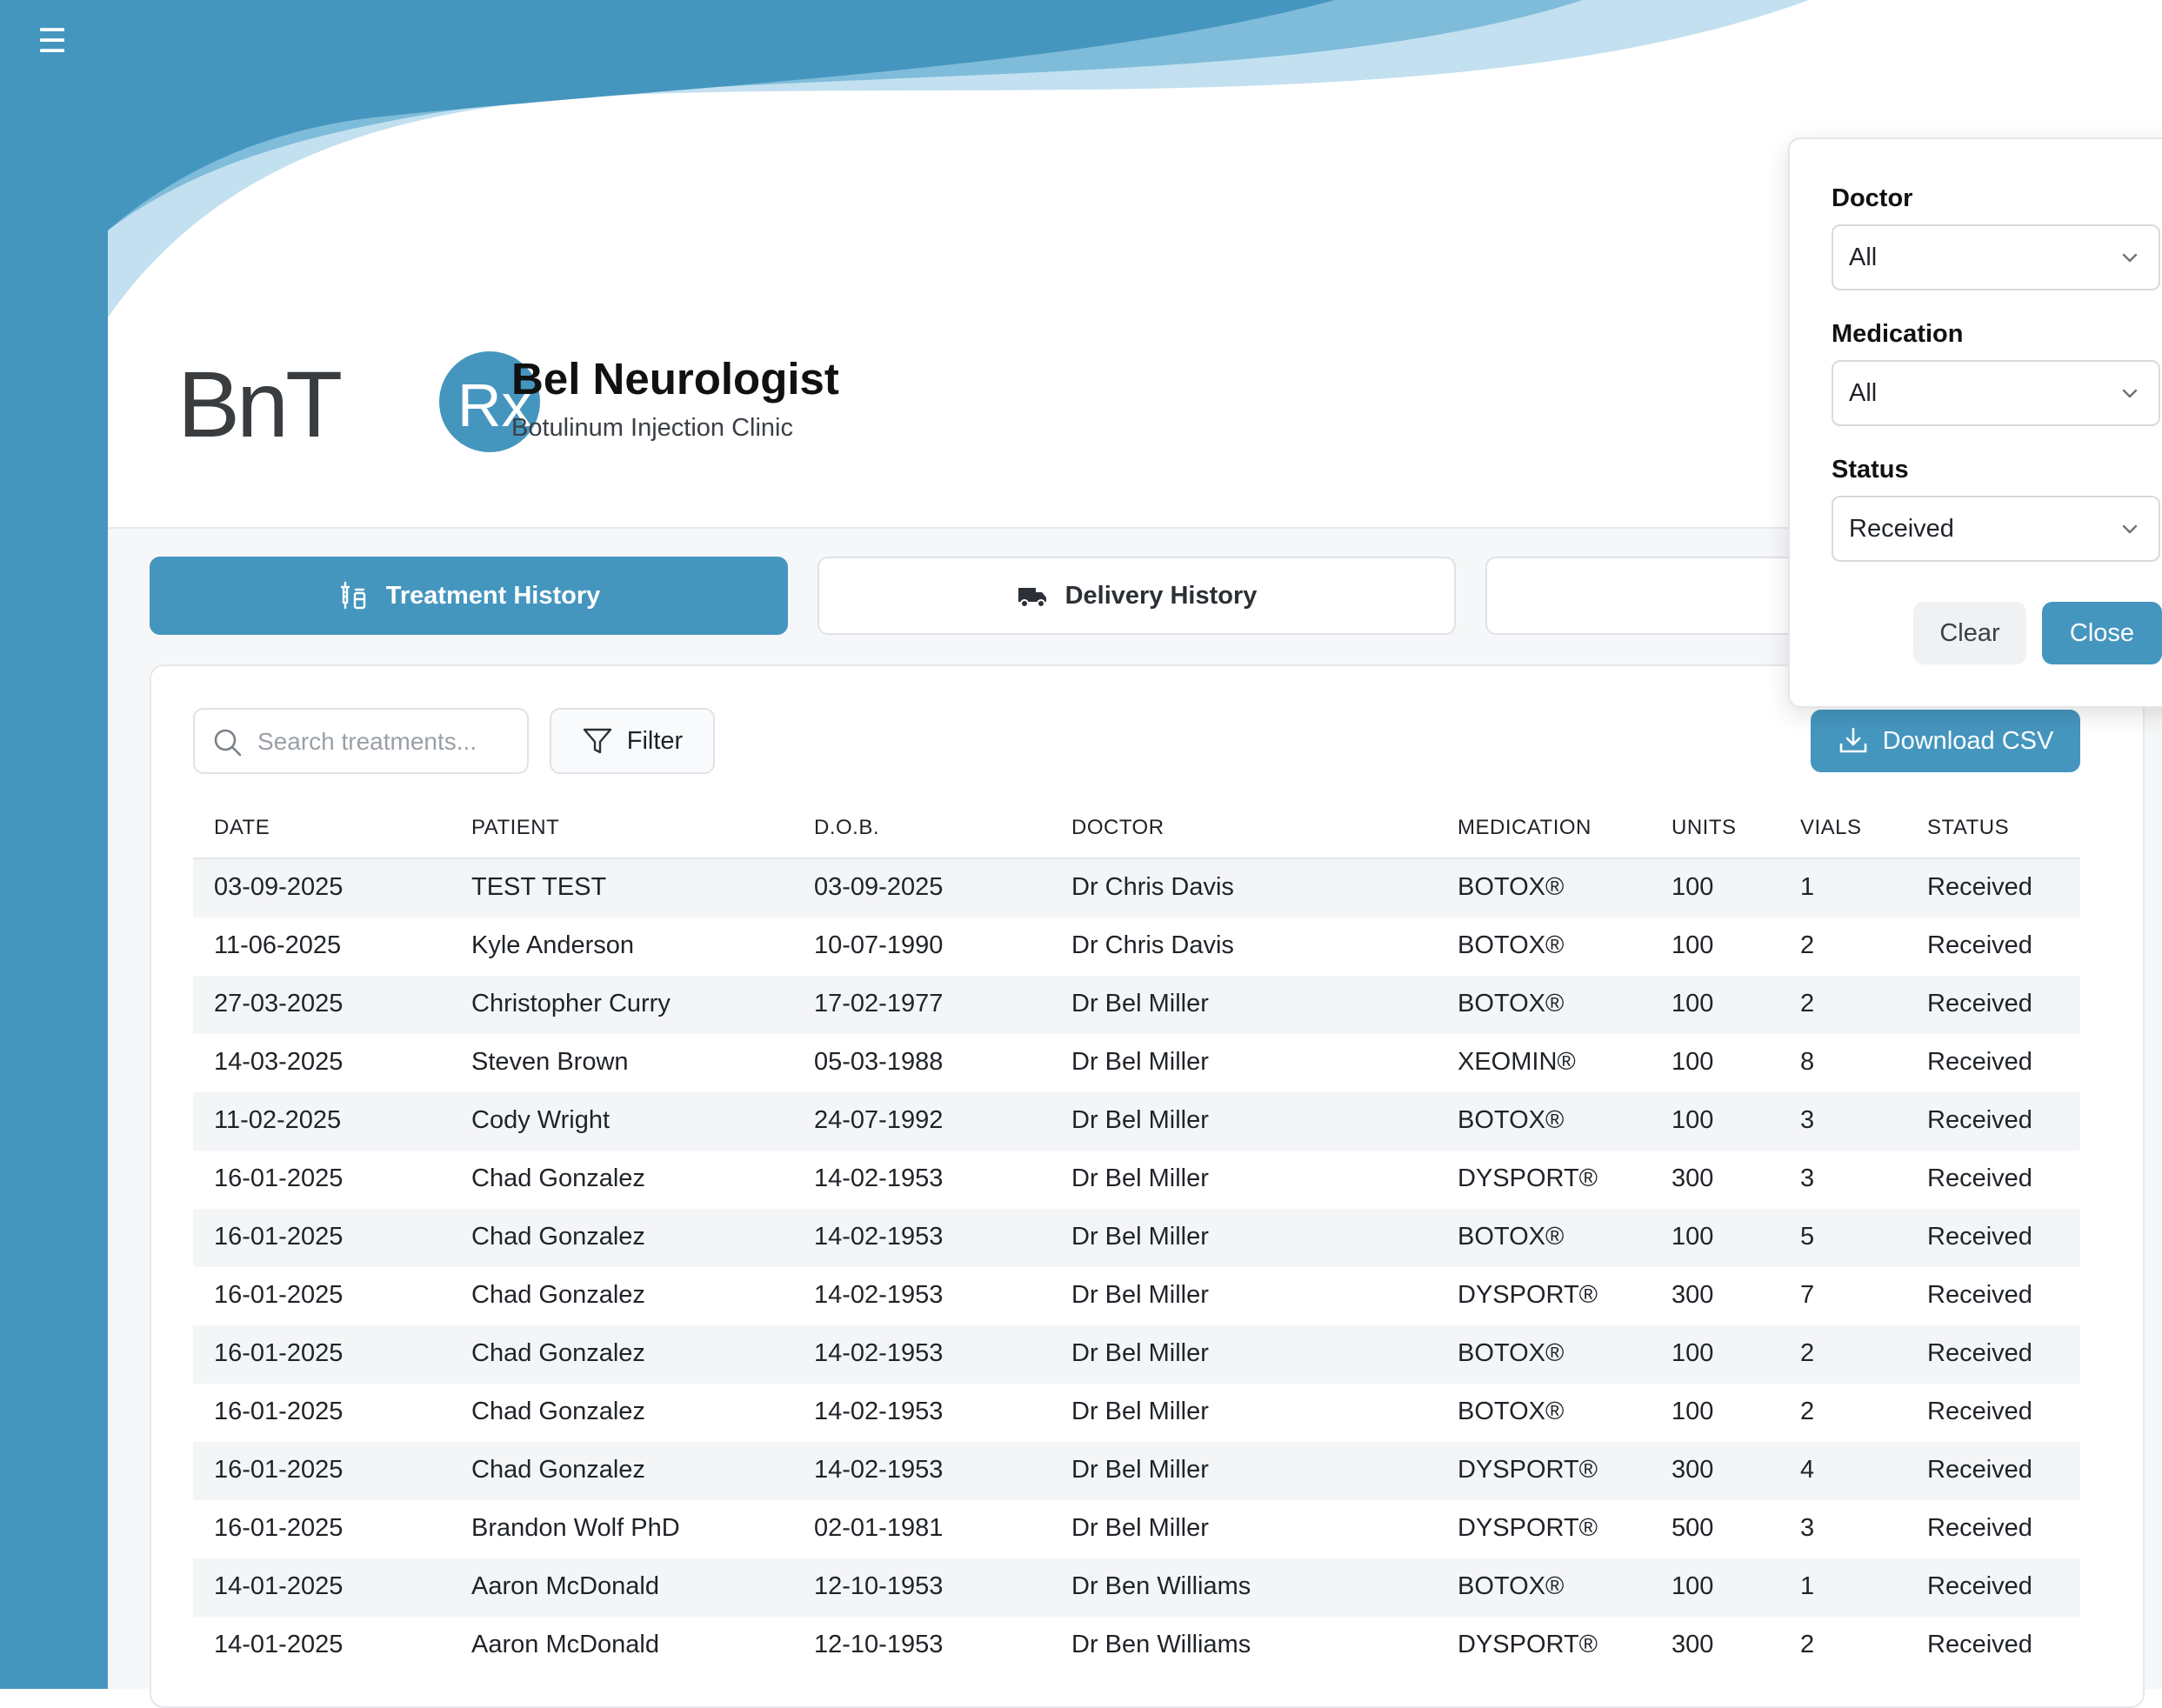  I want to click on column-header-doctor: DOCTOR, so click(1117, 828).